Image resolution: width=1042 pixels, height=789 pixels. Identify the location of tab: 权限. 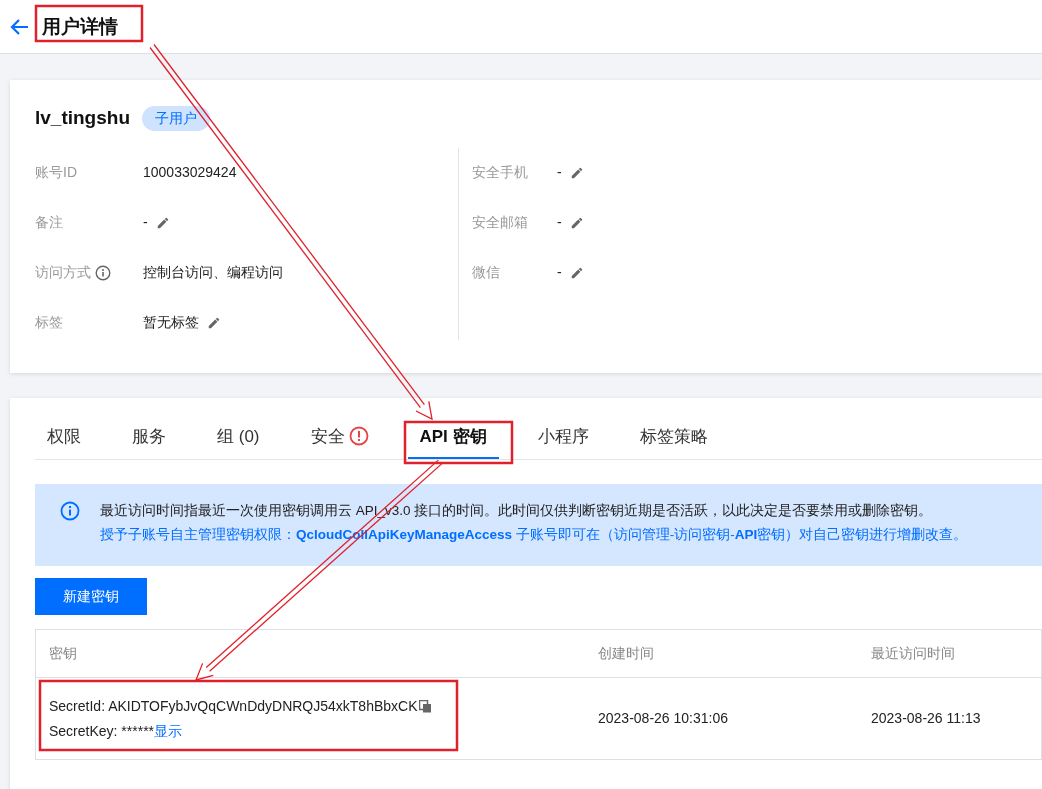
(64, 441).